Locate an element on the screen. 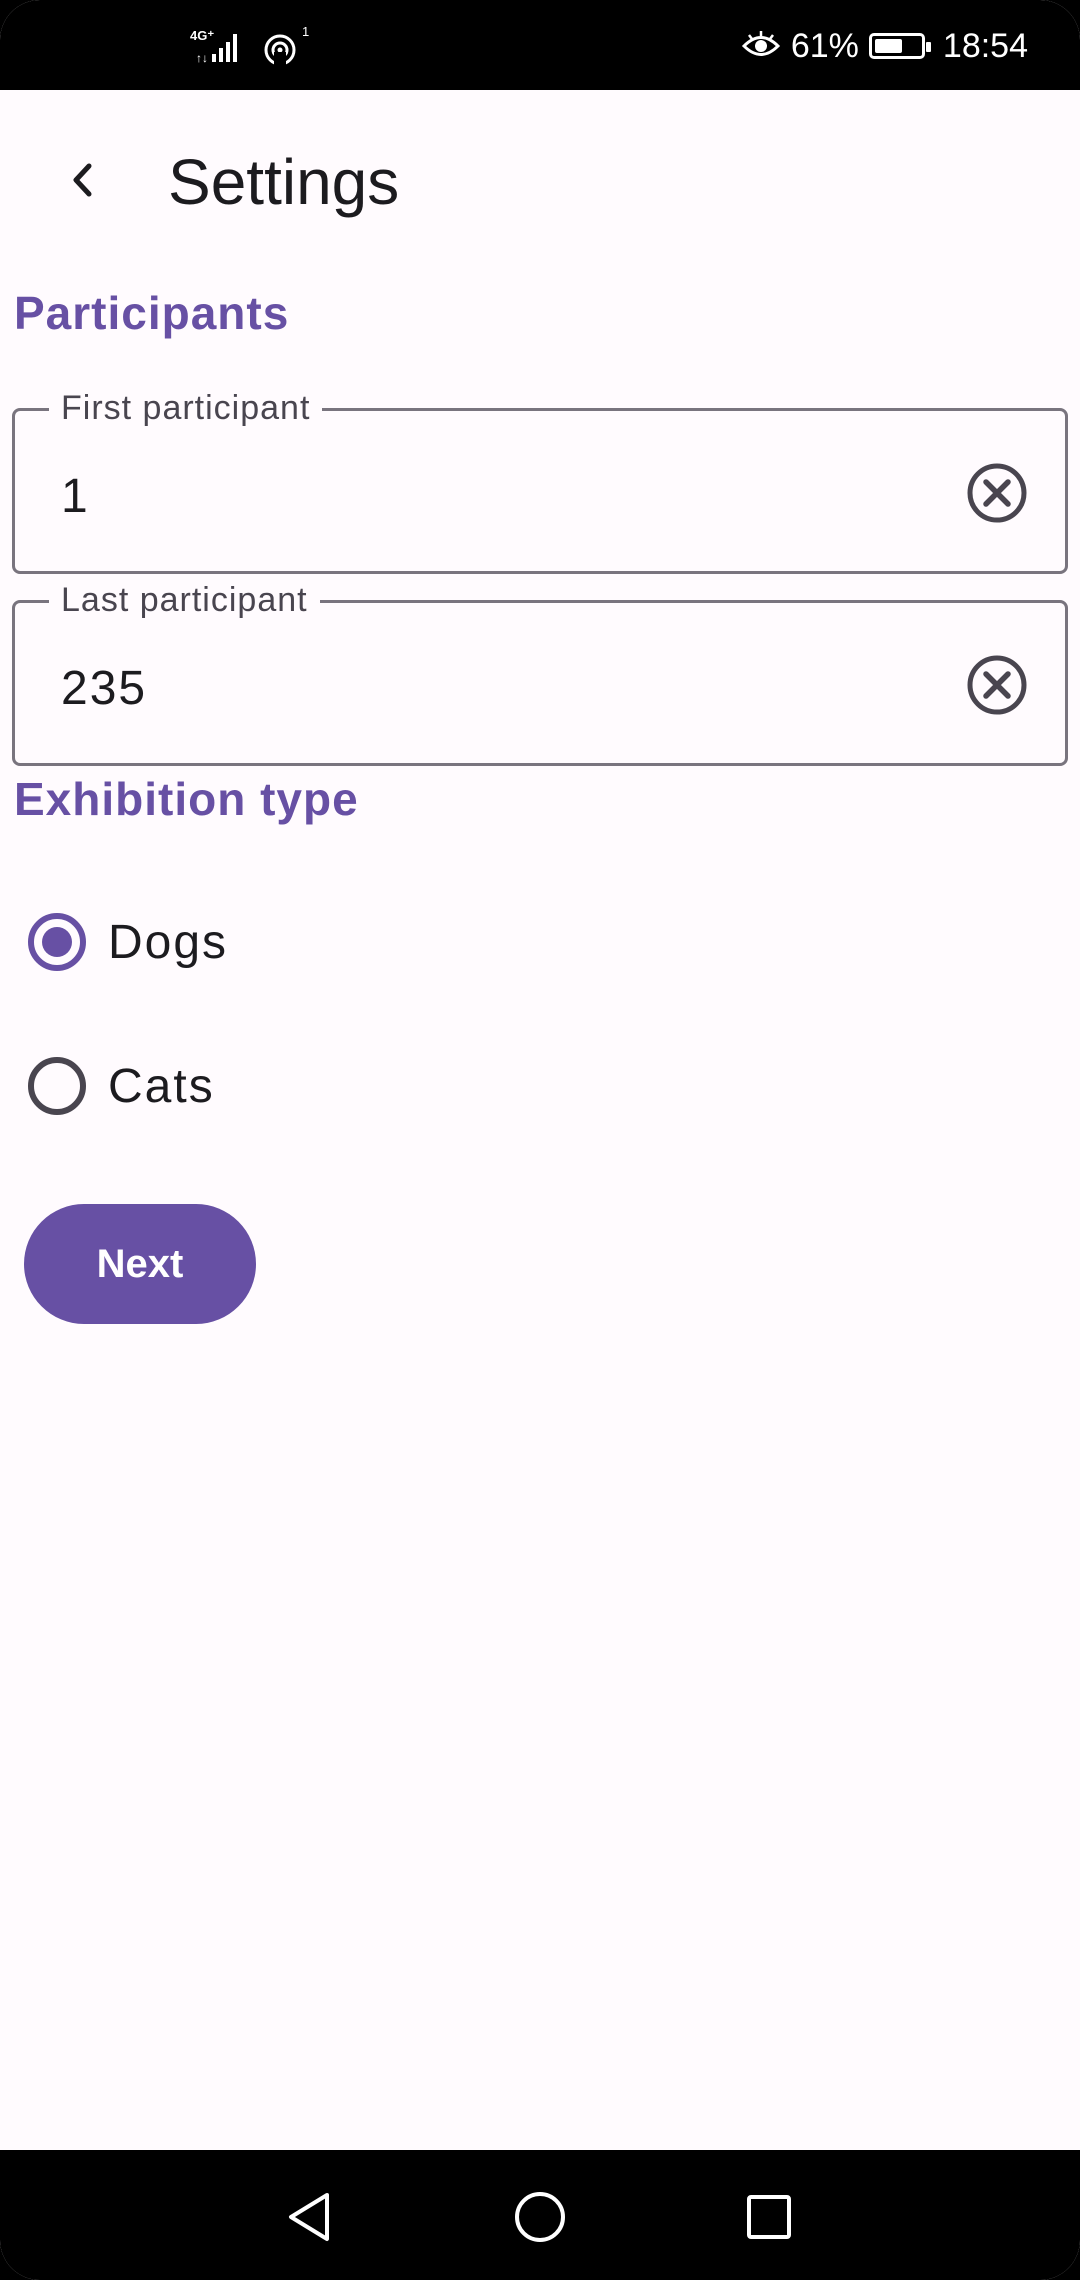  radio-button-cats is located at coordinates (57, 1086).